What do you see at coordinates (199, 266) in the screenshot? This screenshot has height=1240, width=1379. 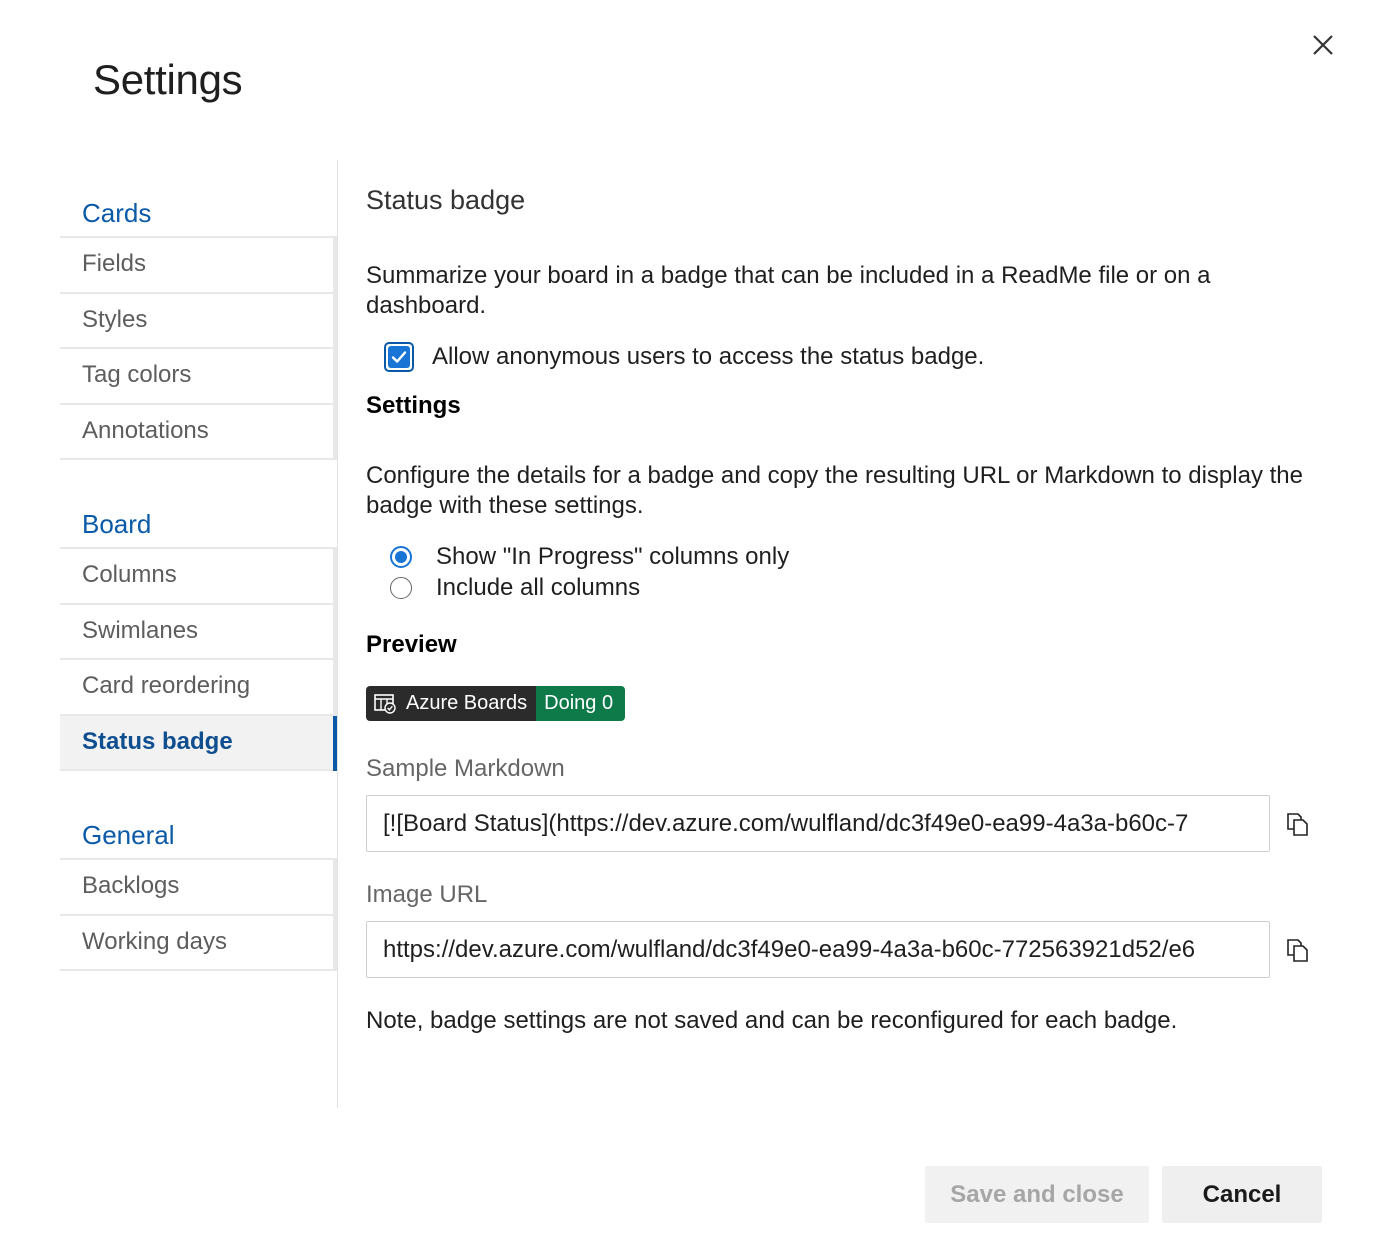 I see `sidebar-item-fields: Fields` at bounding box center [199, 266].